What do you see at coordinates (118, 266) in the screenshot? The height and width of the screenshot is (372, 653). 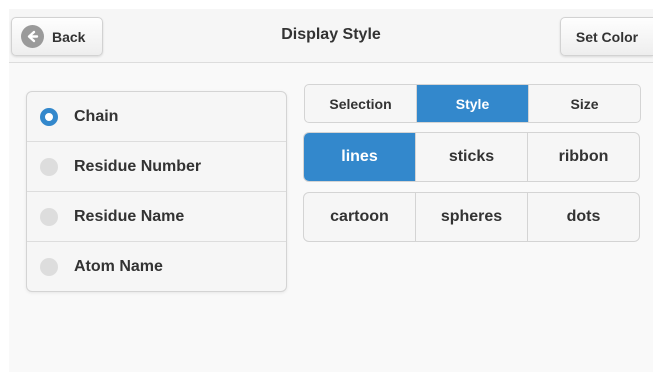 I see `radio-item-label: Atom Name` at bounding box center [118, 266].